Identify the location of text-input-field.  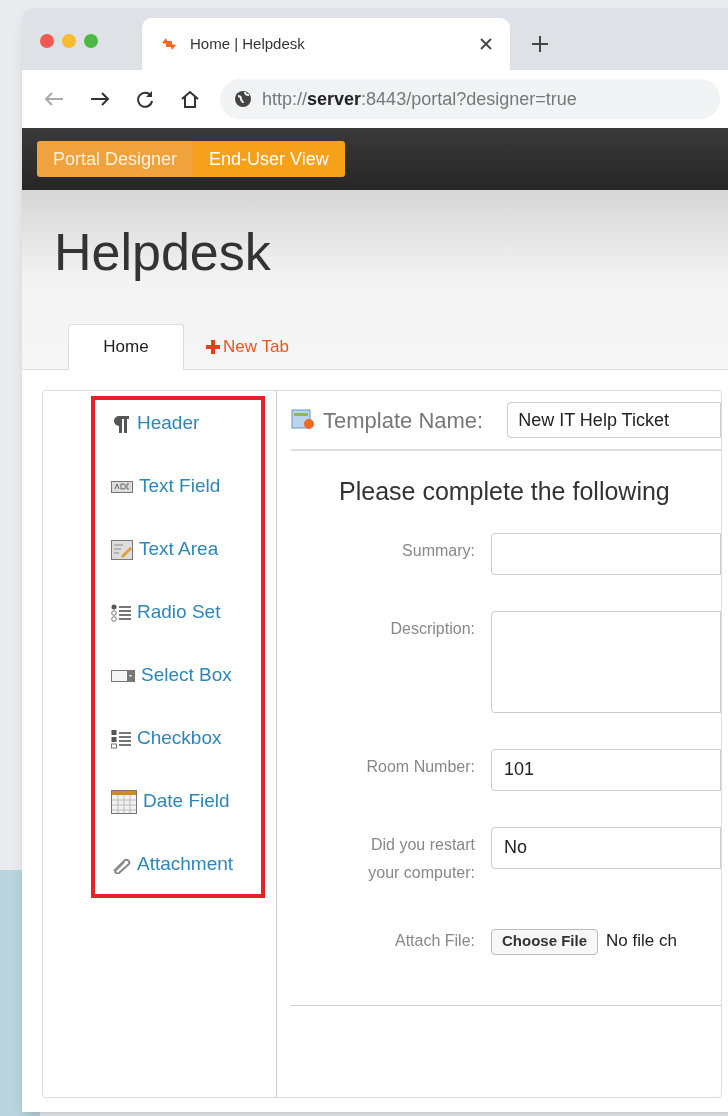
(606, 553).